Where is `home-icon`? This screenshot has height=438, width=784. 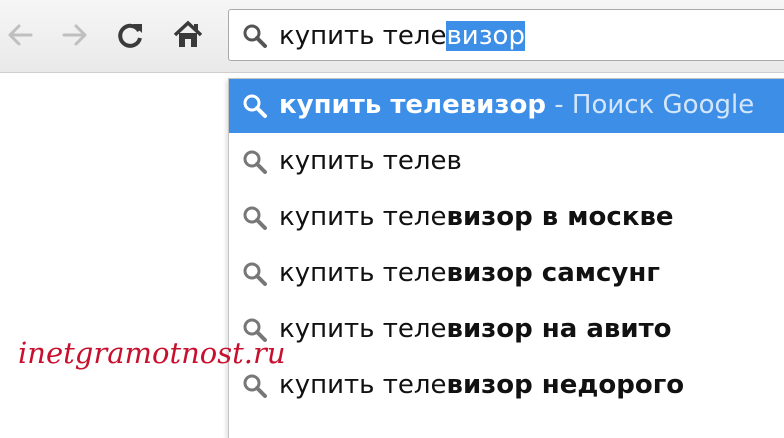
home-icon is located at coordinates (188, 33).